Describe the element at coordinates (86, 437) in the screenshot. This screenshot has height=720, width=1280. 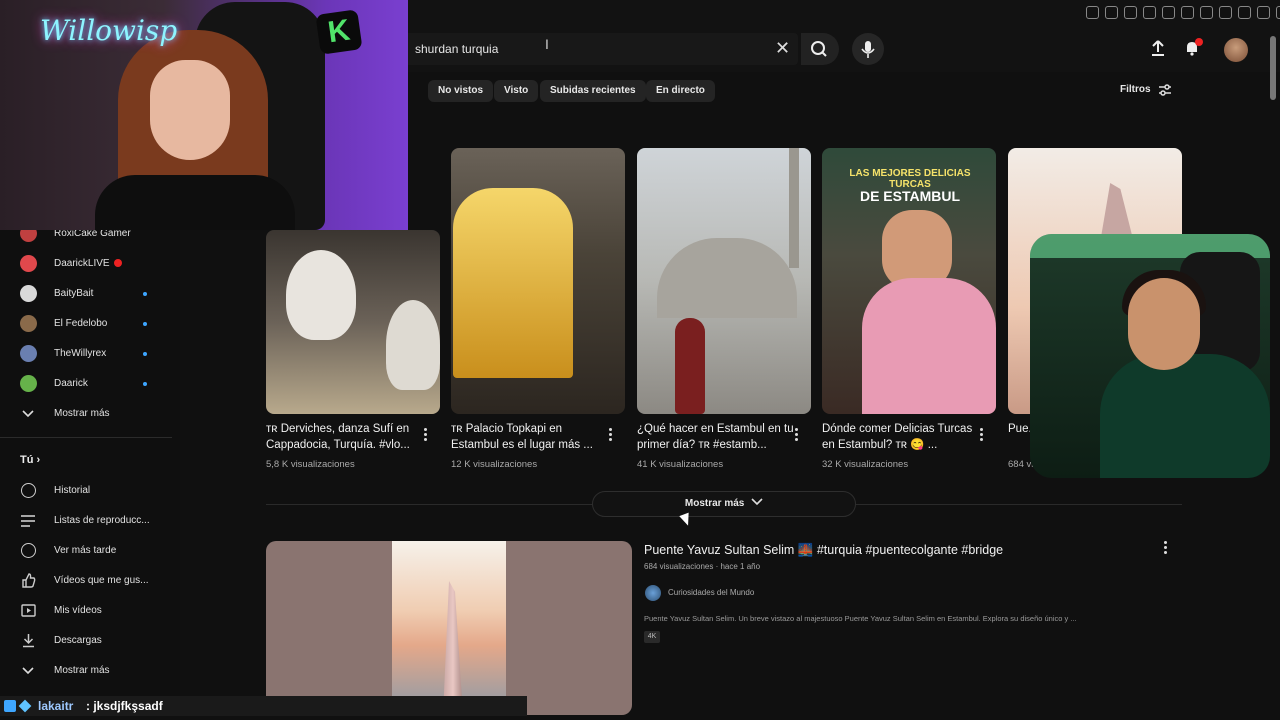
I see `sidebar-divider` at that location.